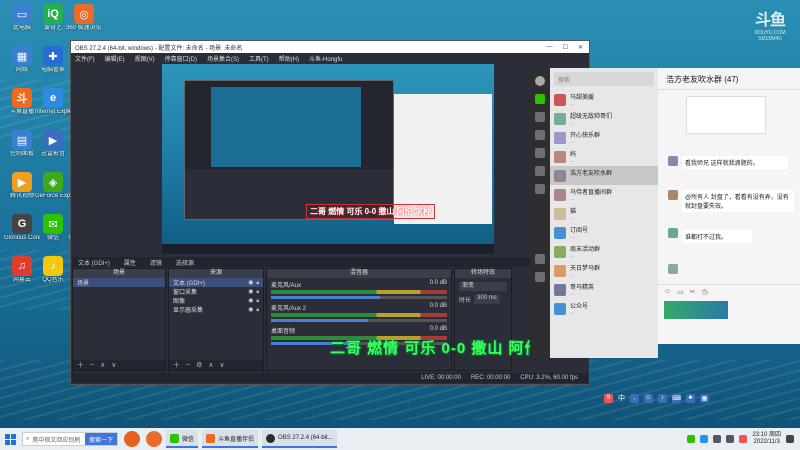  I want to click on ime-mode: 中, so click(621, 398).